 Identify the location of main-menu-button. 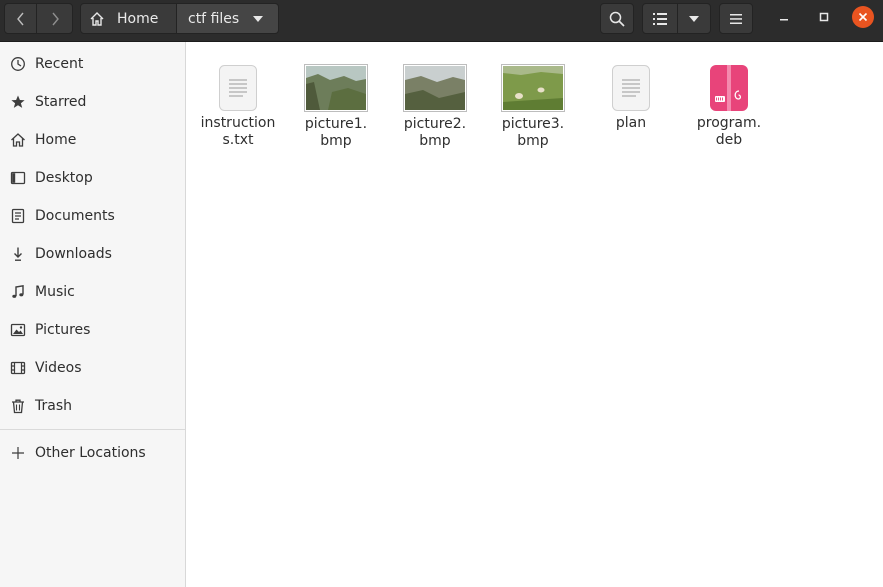
(736, 18).